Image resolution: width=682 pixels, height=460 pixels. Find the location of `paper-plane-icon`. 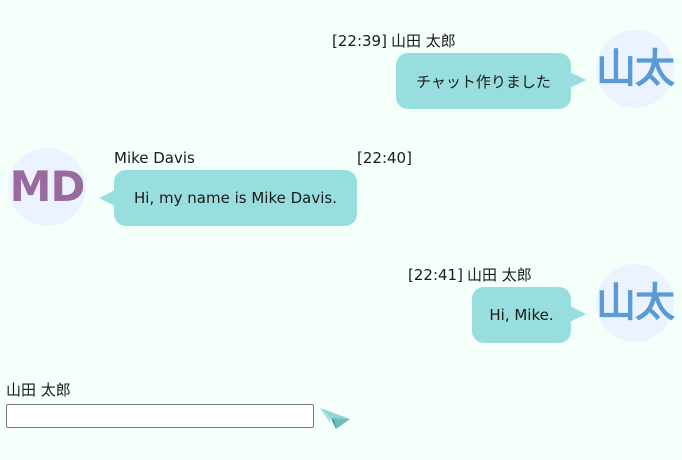

paper-plane-icon is located at coordinates (335, 418).